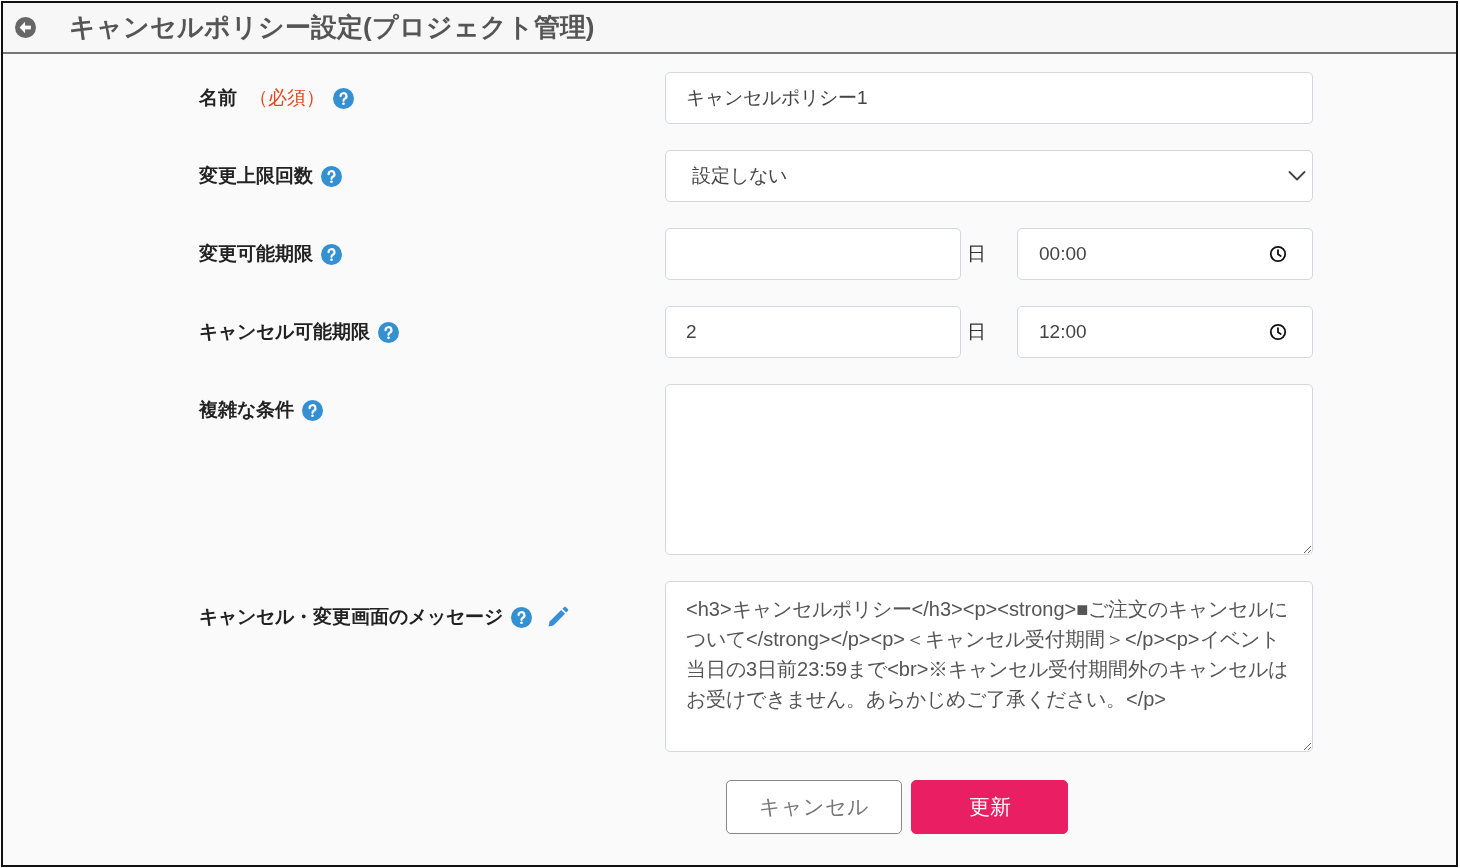 This screenshot has height=868, width=1460. What do you see at coordinates (332, 27) in the screenshot?
I see `page-title: キャンセルポリシー設定(プロジェクト管理)` at bounding box center [332, 27].